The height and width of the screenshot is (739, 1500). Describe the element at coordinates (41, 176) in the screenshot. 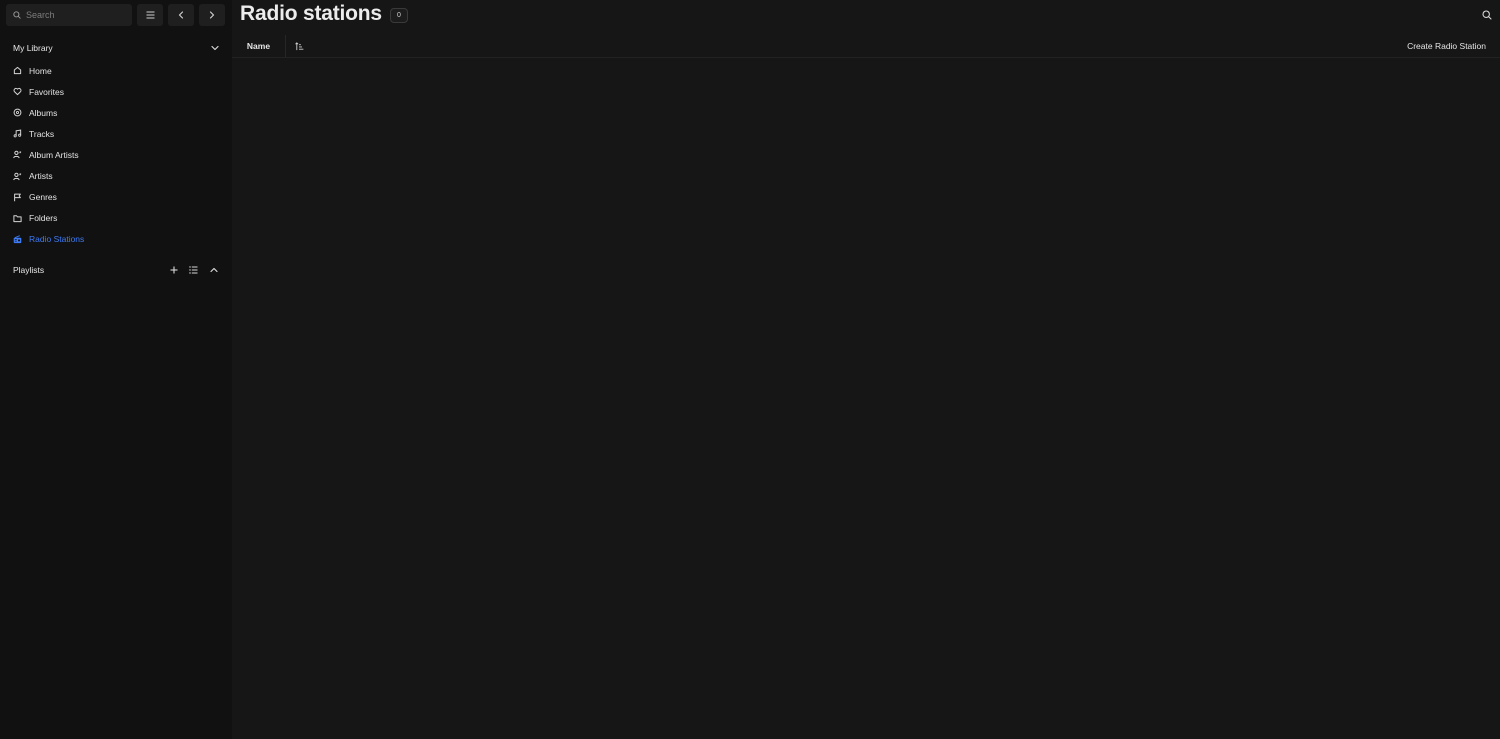

I see `sidebar-item-label: Artists` at that location.